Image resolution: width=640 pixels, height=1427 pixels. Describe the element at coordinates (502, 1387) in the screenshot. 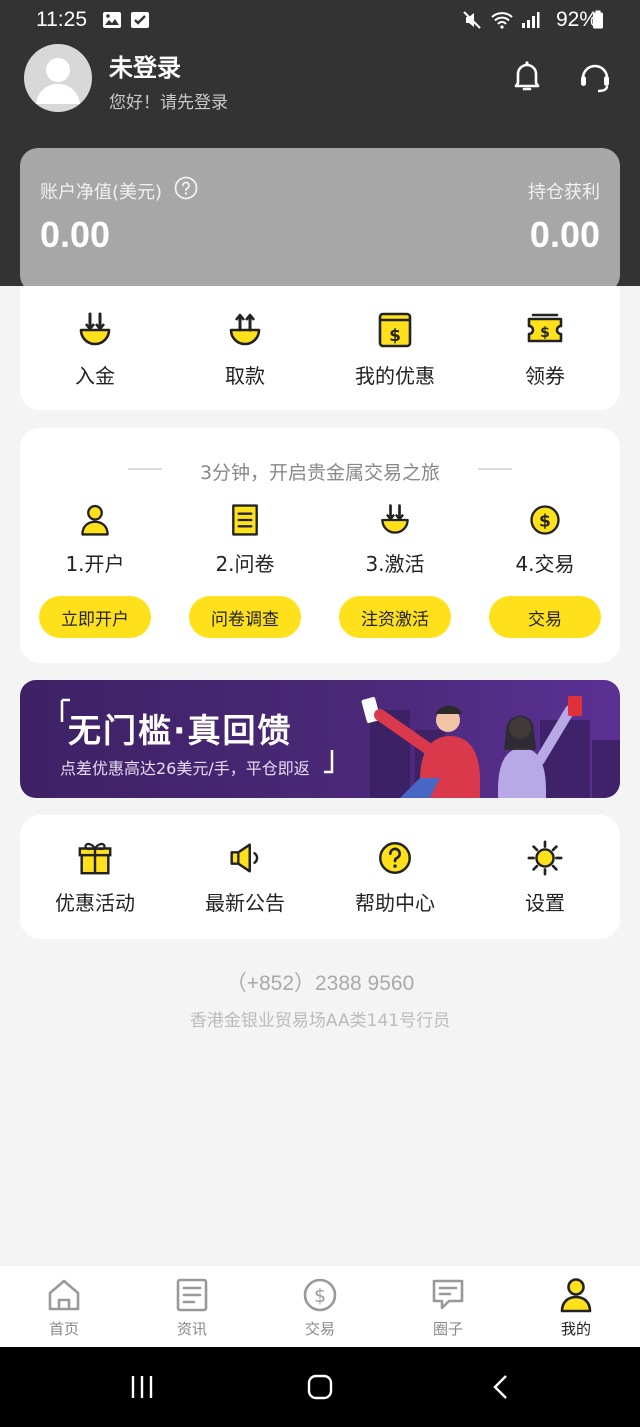

I see `back-icon` at that location.